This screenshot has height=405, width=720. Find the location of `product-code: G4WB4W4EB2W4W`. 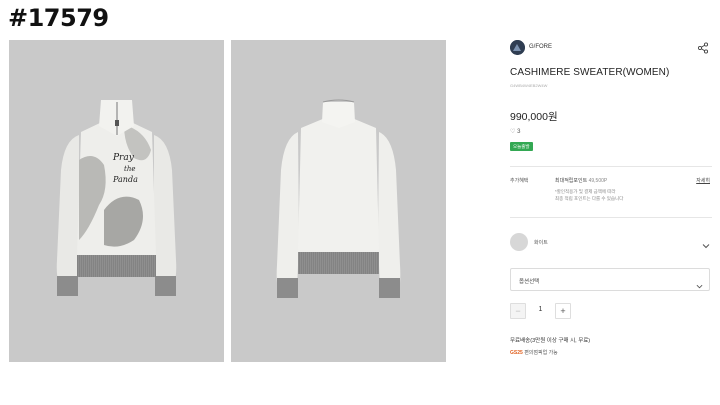

product-code: G4WB4W4EB2W4W is located at coordinates (529, 85).